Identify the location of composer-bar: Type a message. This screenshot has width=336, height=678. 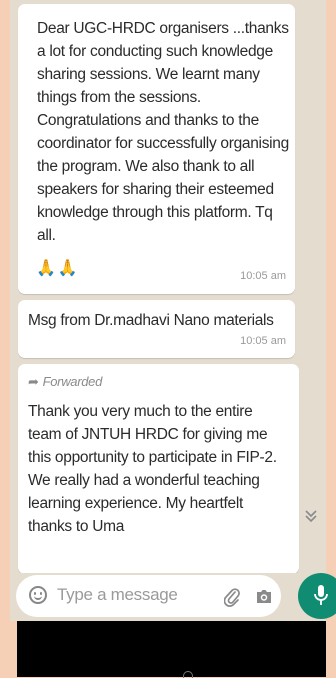
(173, 597).